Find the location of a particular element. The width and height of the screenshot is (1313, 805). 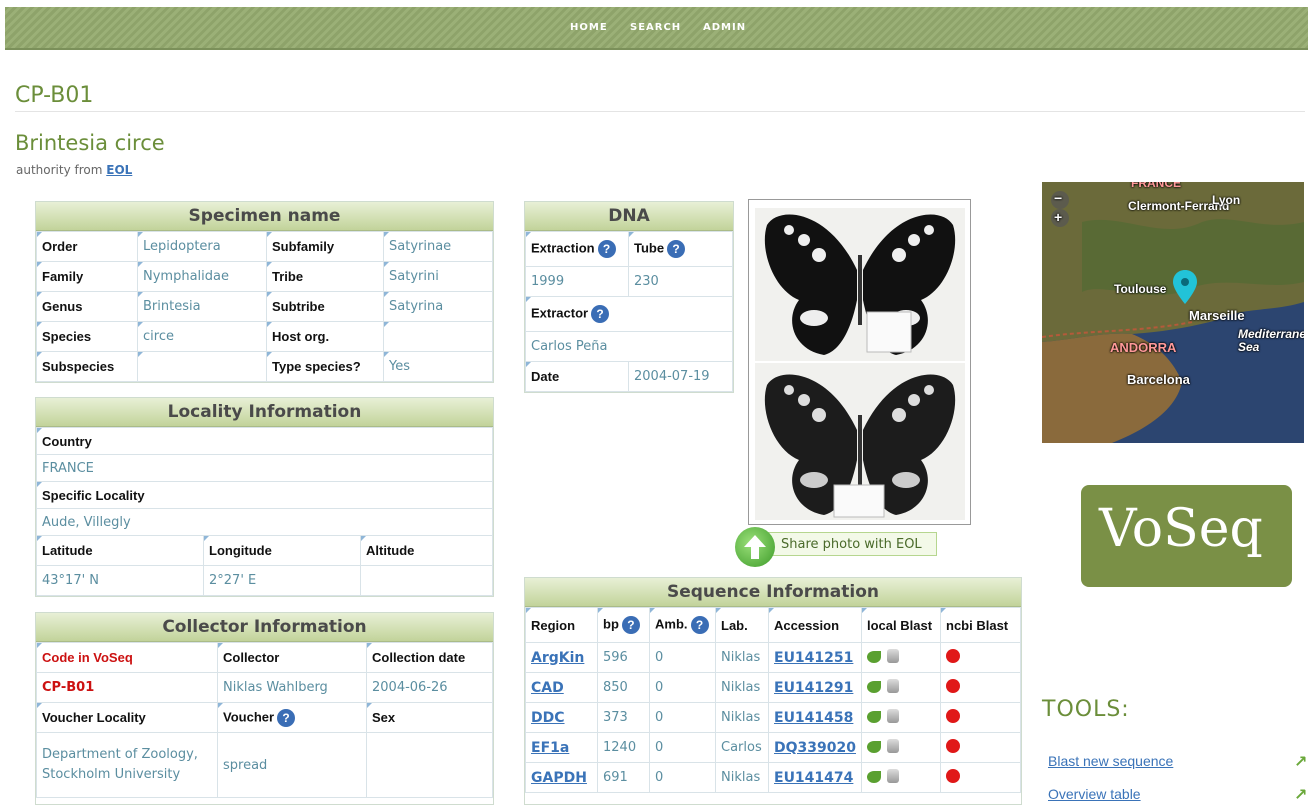

bp-value: 691 is located at coordinates (623, 777).